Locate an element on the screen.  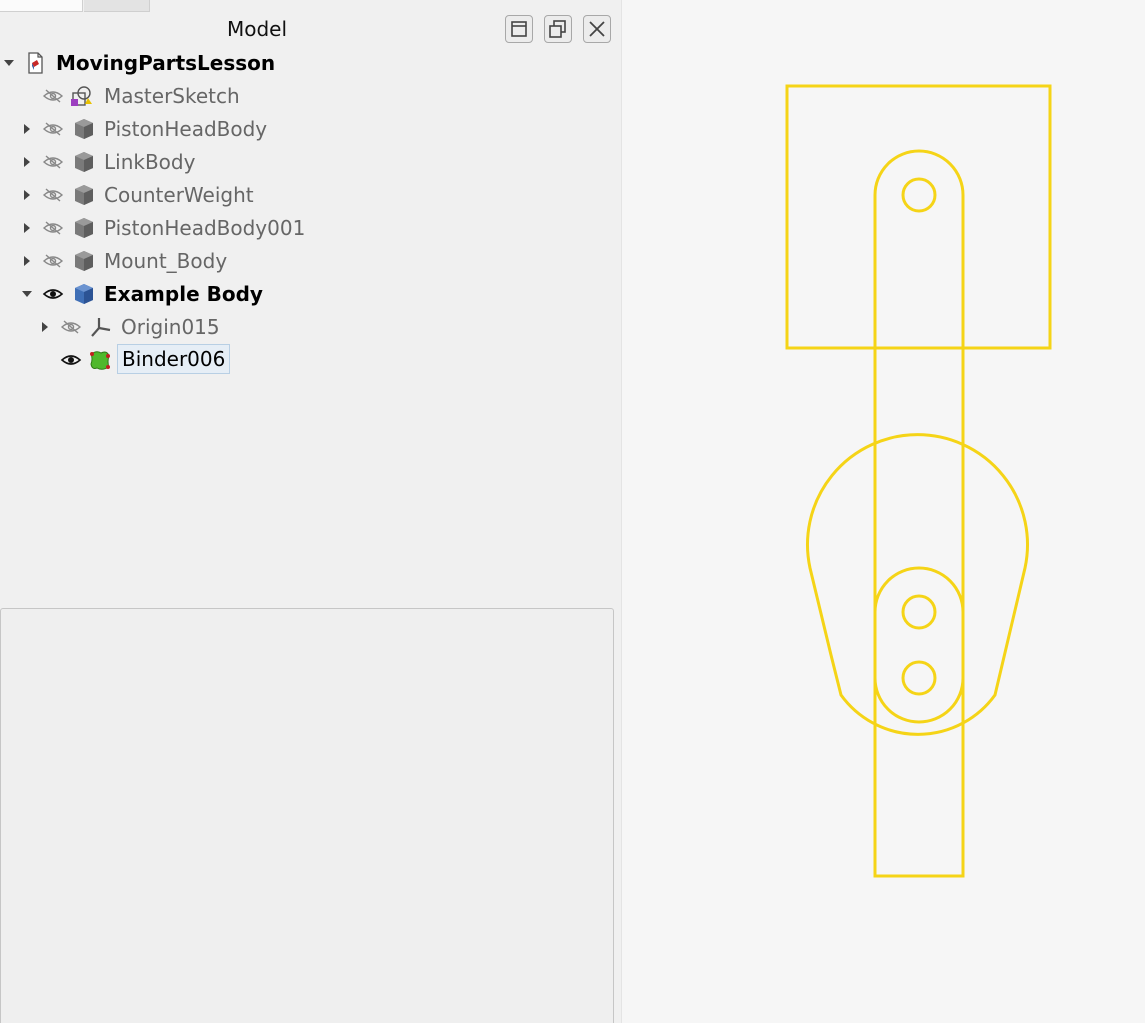
panel-title: Model is located at coordinates (257, 29).